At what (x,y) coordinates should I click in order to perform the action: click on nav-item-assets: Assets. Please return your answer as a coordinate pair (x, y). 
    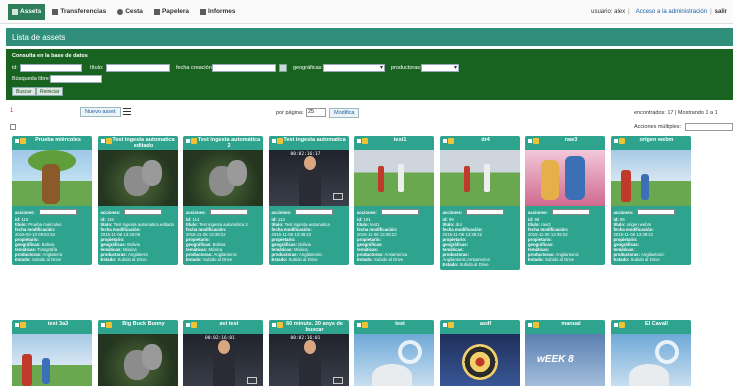
    Looking at the image, I should click on (27, 11).